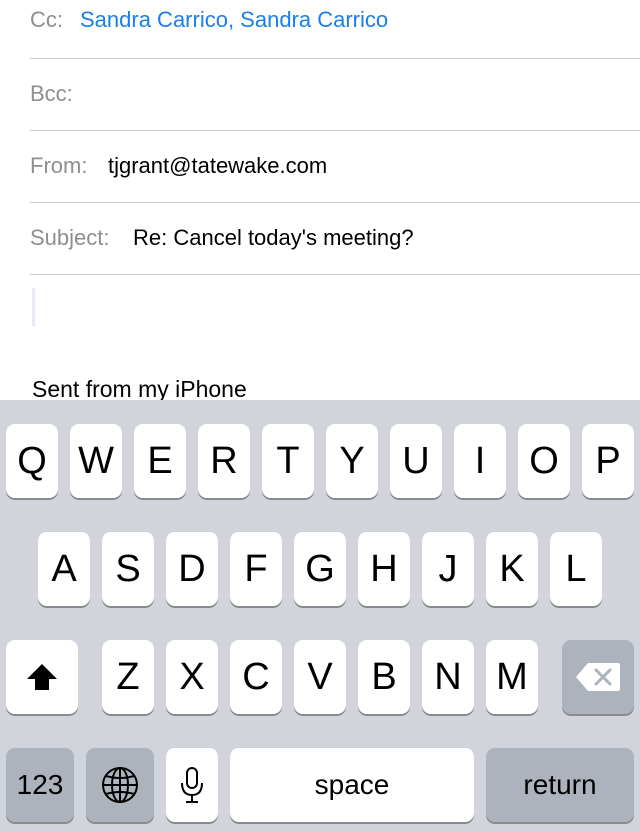 This screenshot has width=640, height=832. Describe the element at coordinates (320, 569) in the screenshot. I see `key-g: G` at that location.